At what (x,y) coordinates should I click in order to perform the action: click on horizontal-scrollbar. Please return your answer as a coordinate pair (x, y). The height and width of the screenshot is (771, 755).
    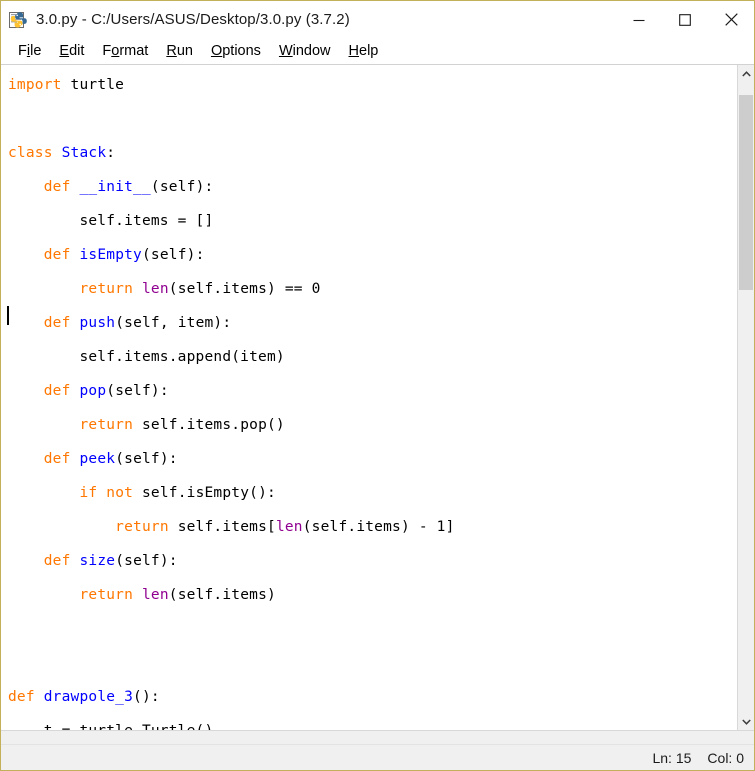
    Looking at the image, I should click on (377, 737).